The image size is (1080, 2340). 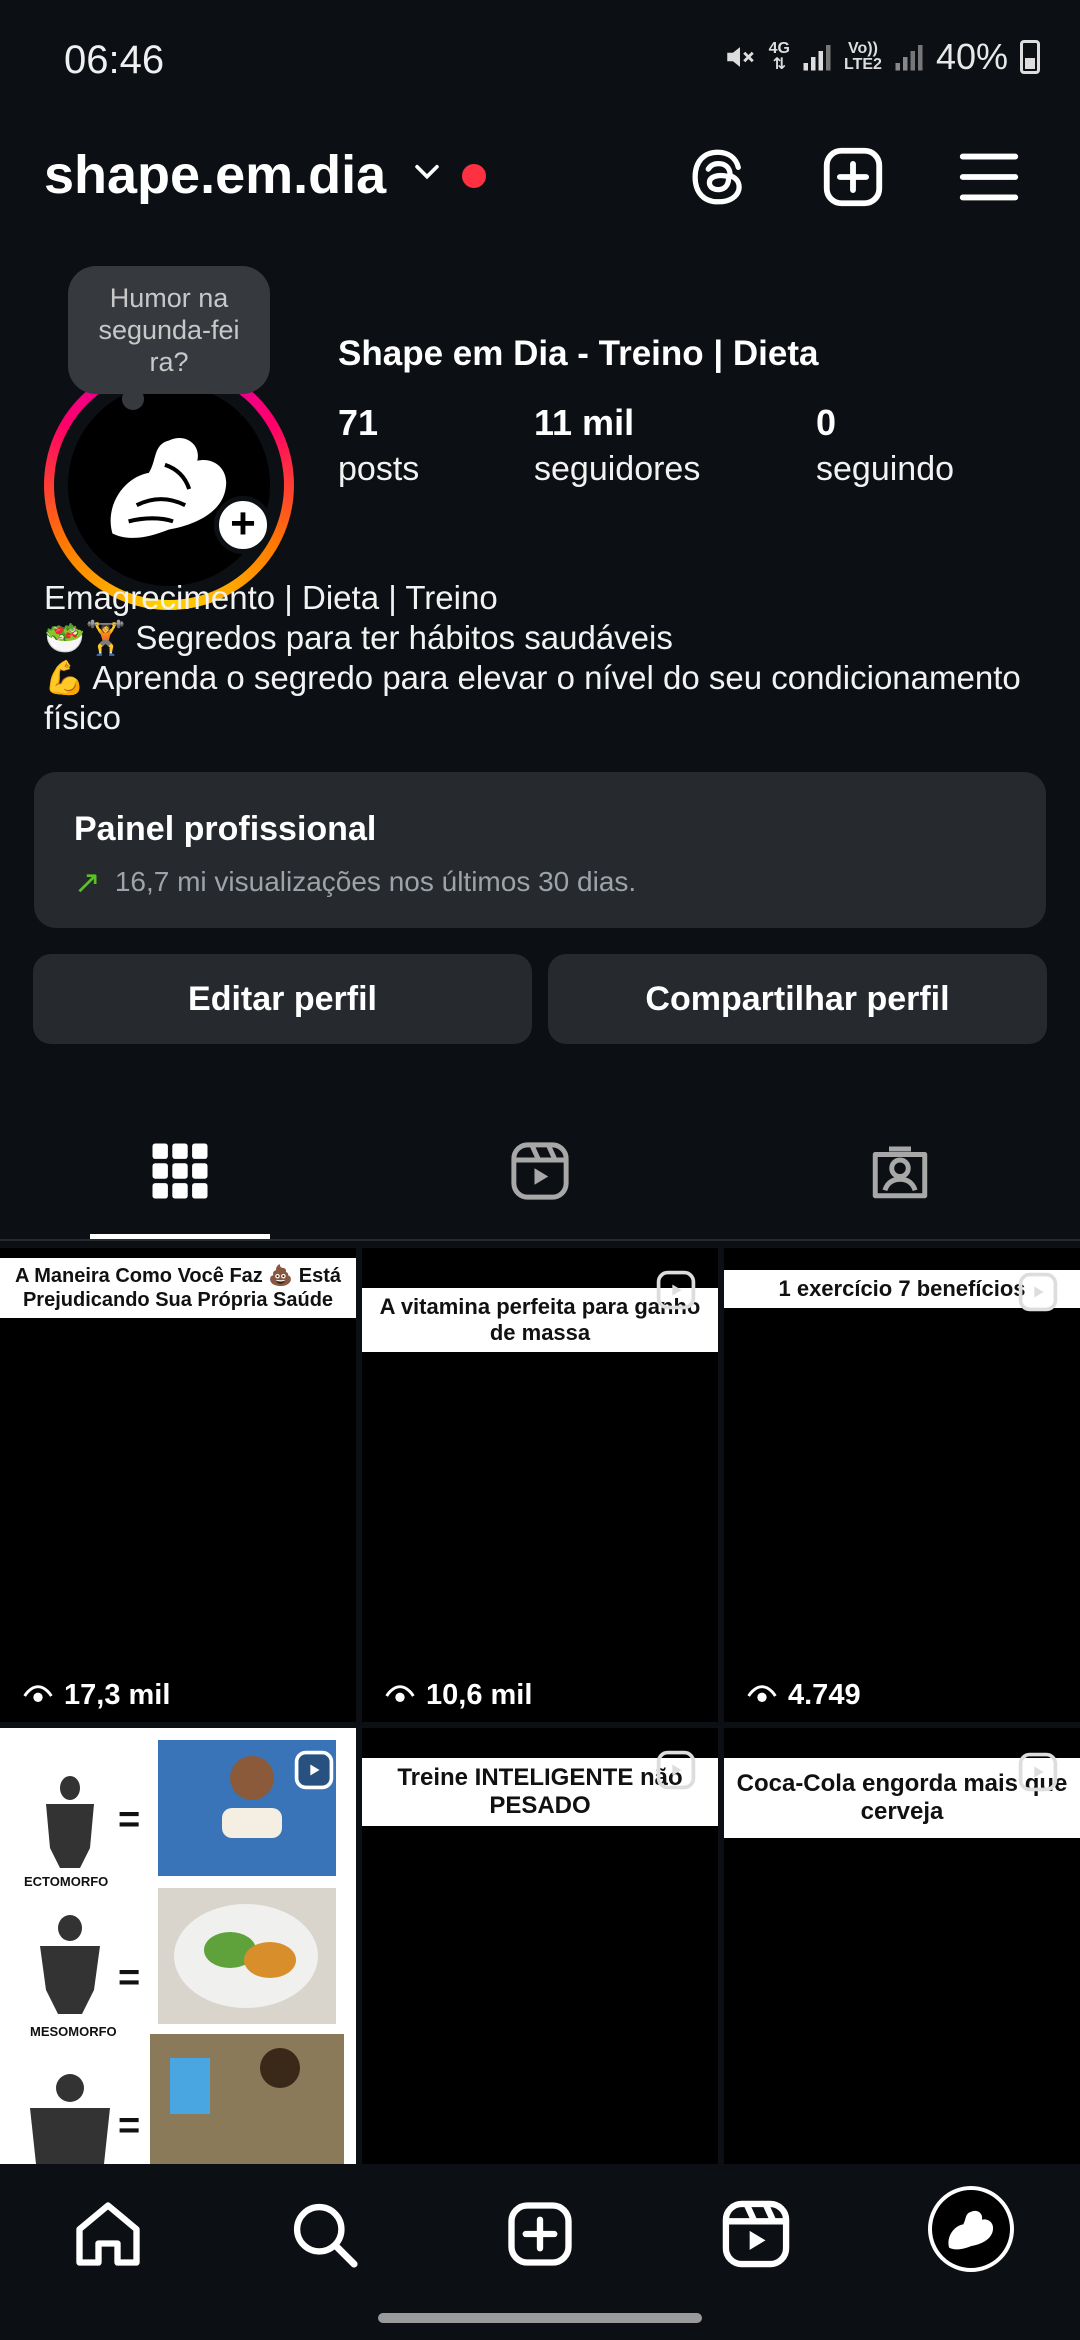 I want to click on battery-icon, so click(x=1030, y=57).